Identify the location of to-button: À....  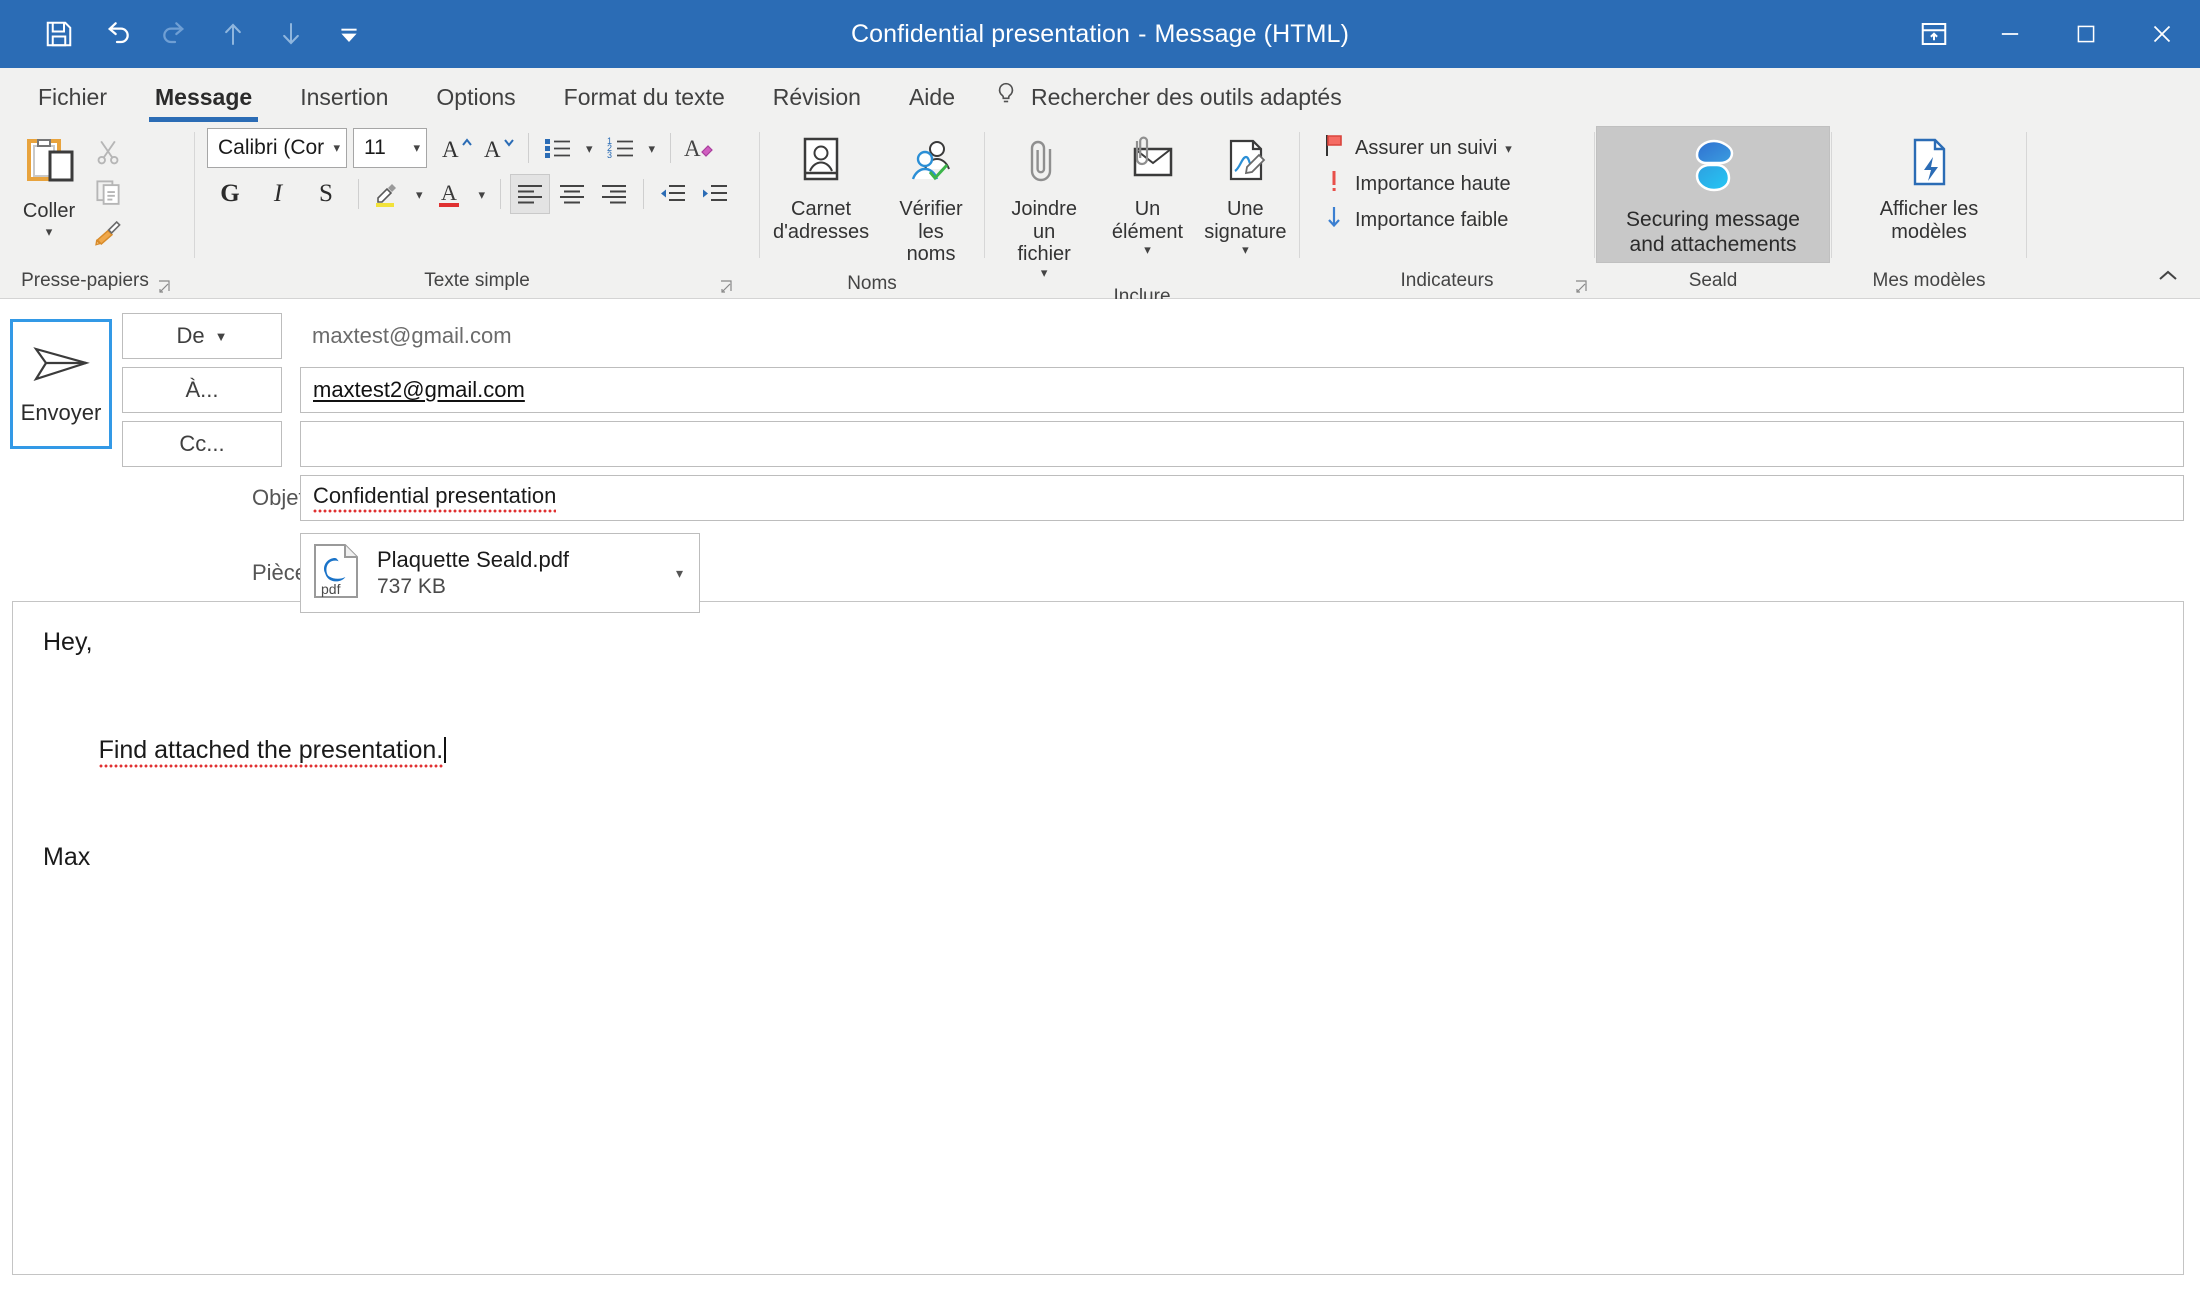
(202, 390).